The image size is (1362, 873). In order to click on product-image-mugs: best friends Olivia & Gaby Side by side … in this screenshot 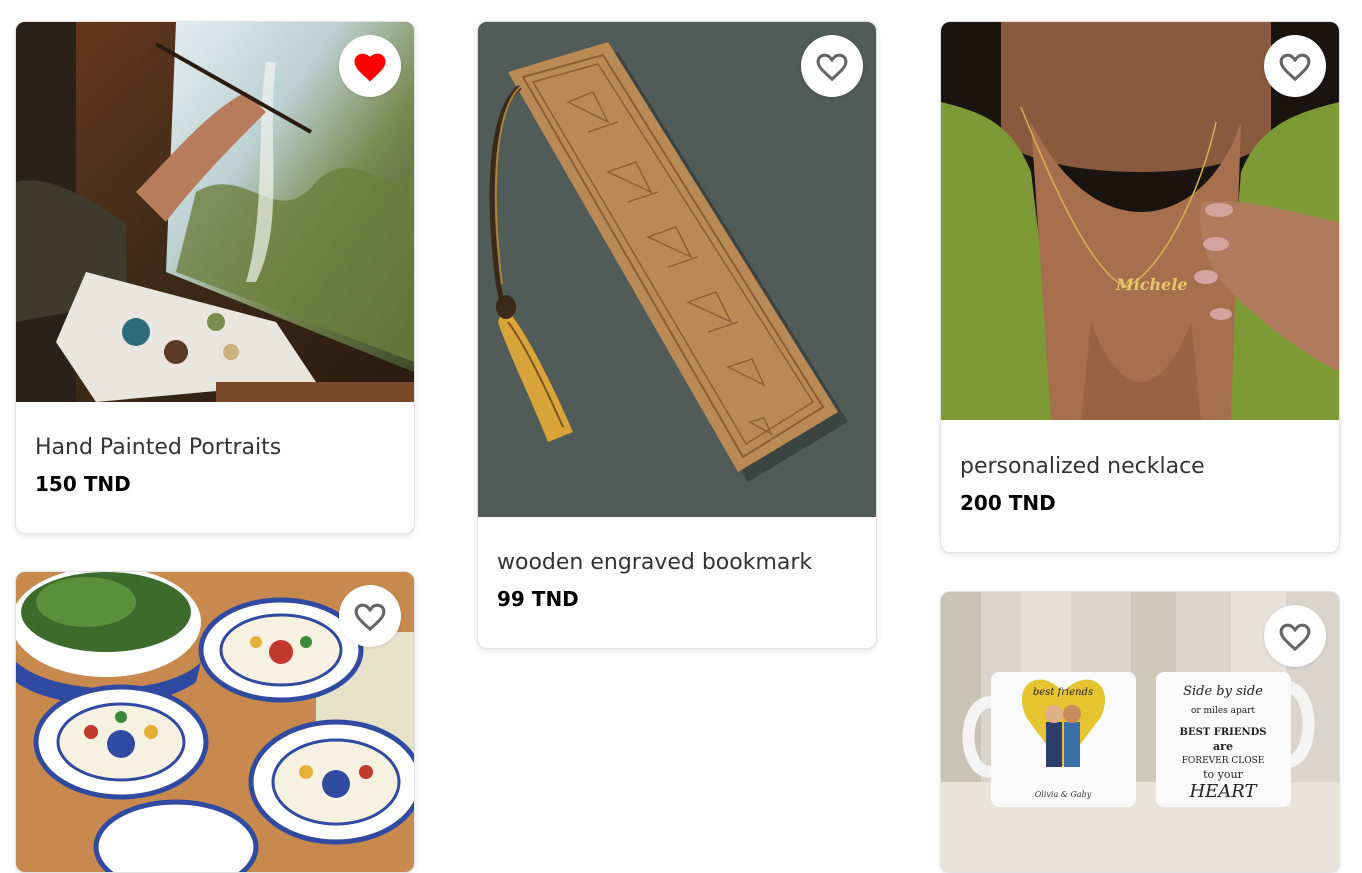, I will do `click(1140, 732)`.